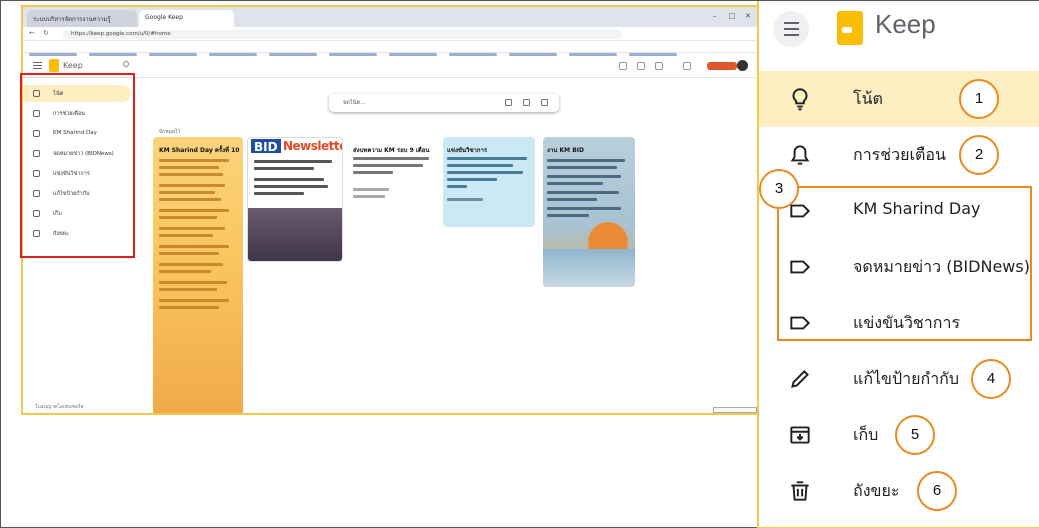 Image resolution: width=1039 pixels, height=528 pixels. What do you see at coordinates (800, 99) in the screenshot?
I see `lightbulb-icon` at bounding box center [800, 99].